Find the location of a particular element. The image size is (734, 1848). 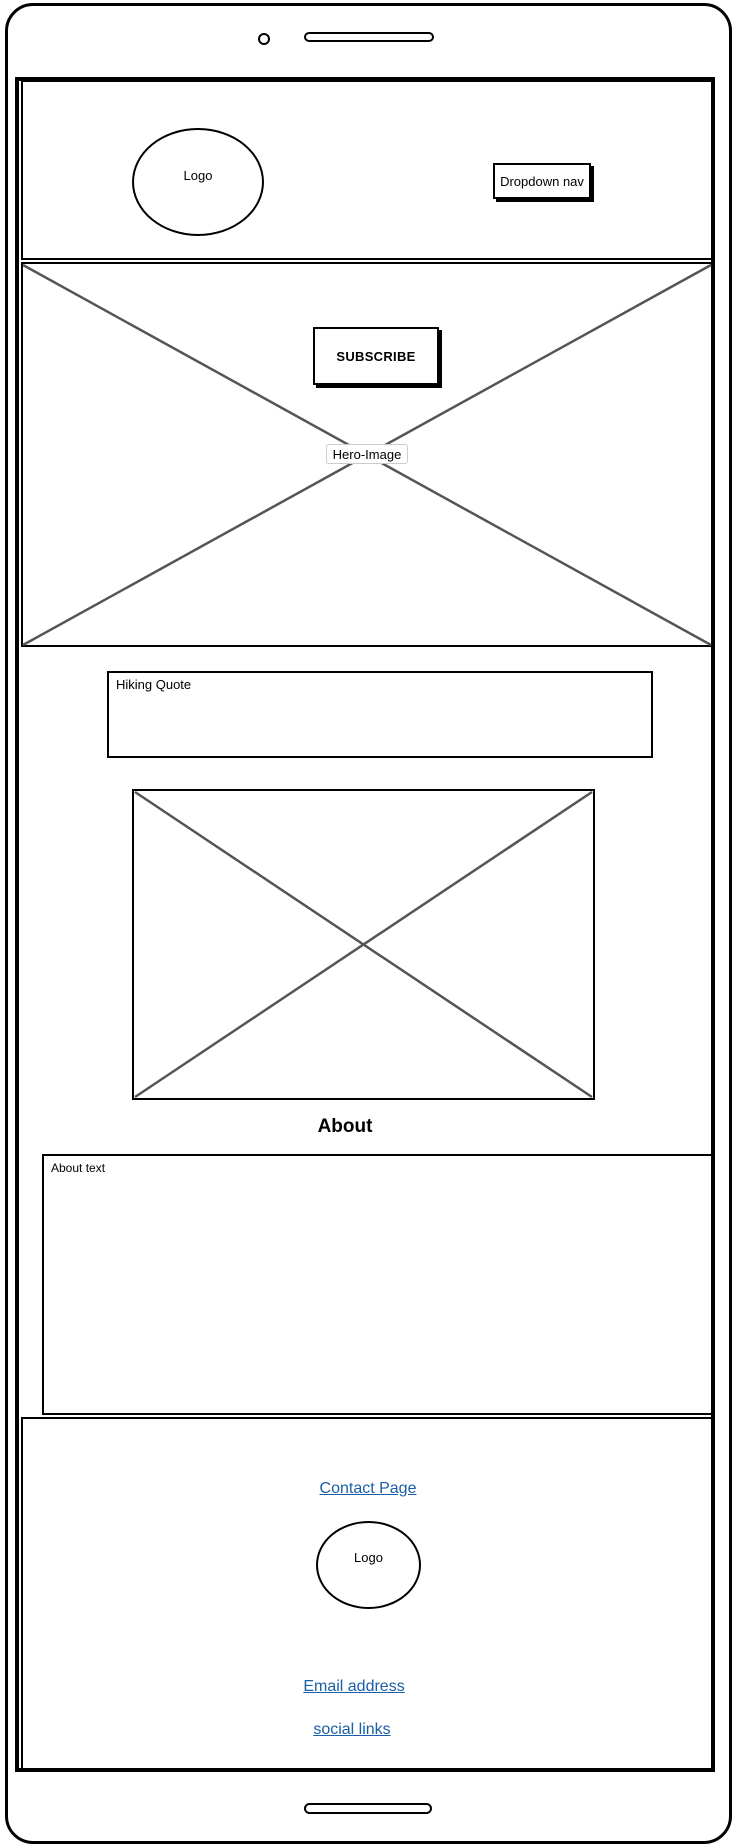

hero-image-label-text: Hero-Image is located at coordinates (367, 454).